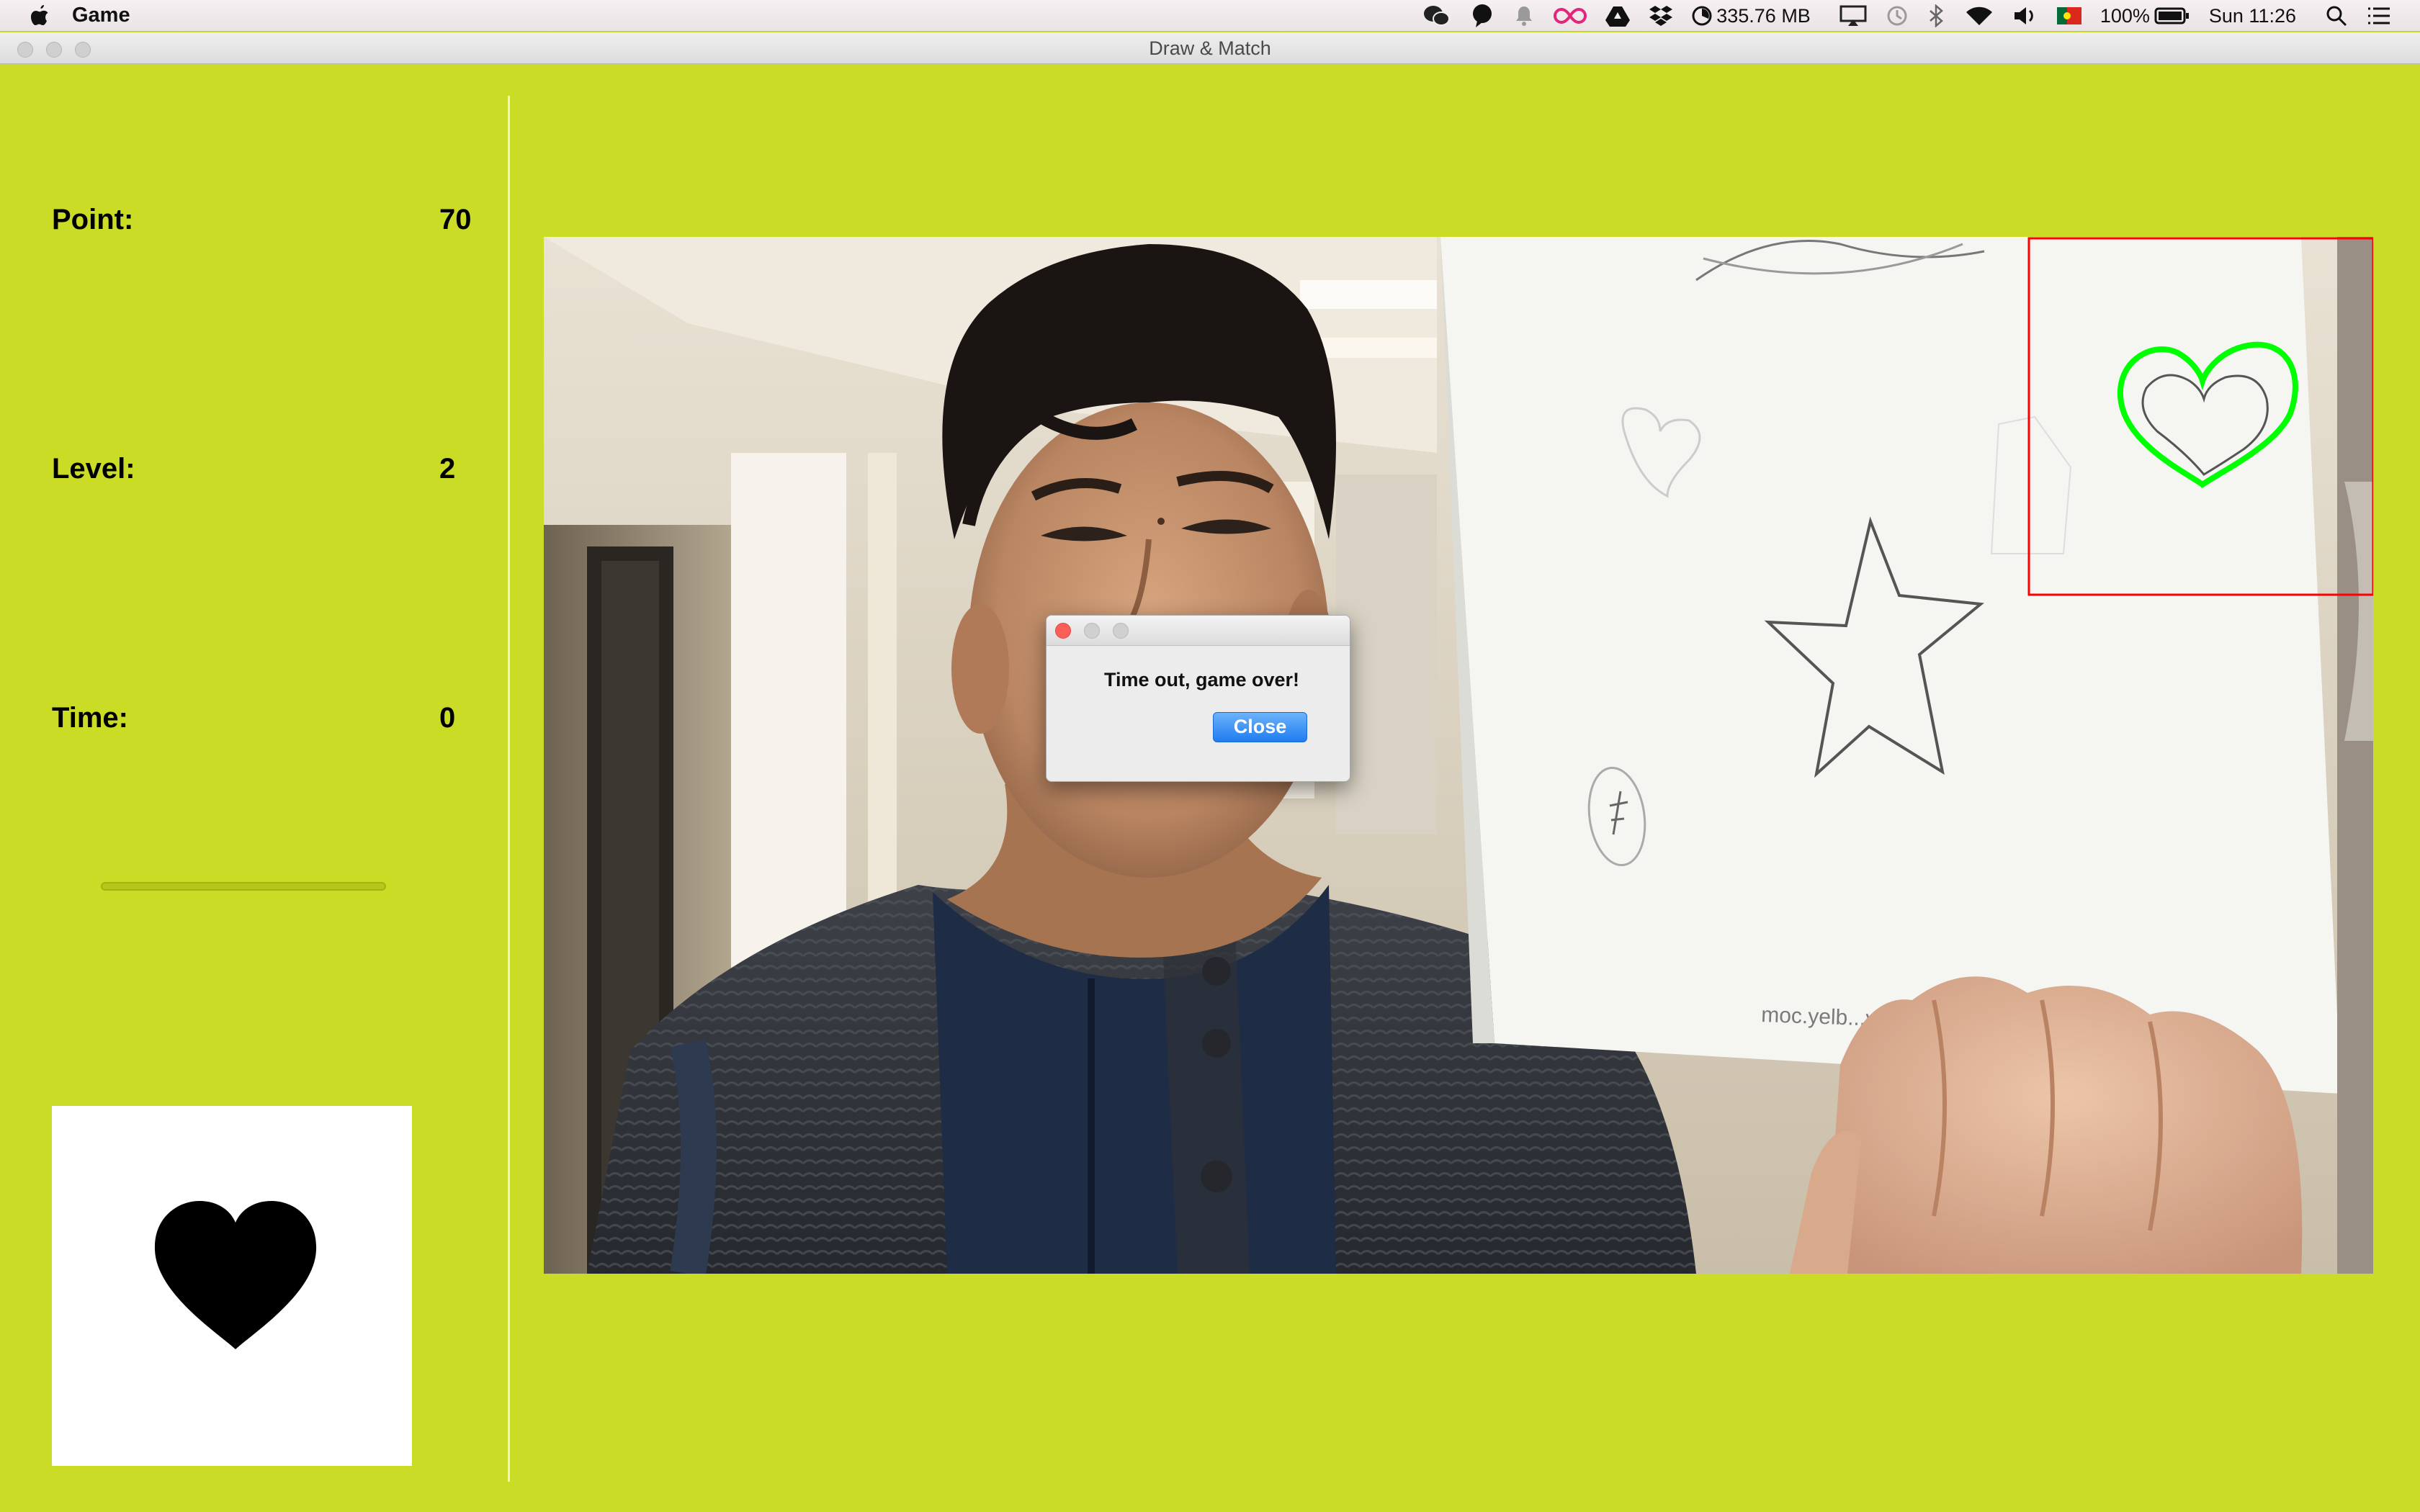 The image size is (2420, 1512). I want to click on notification-icon, so click(1524, 16).